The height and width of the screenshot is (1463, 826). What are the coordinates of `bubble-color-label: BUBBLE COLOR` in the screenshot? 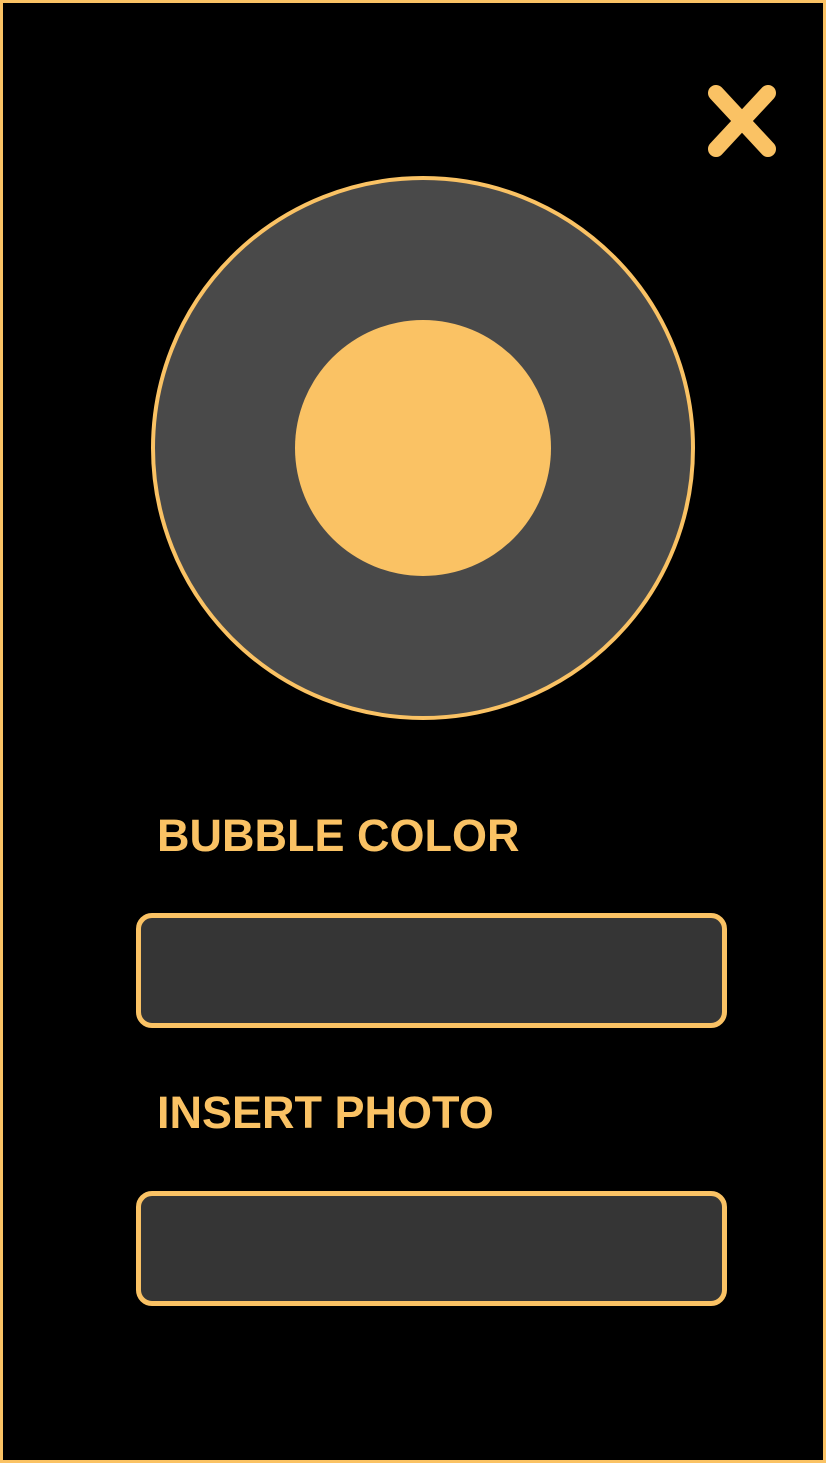 It's located at (338, 835).